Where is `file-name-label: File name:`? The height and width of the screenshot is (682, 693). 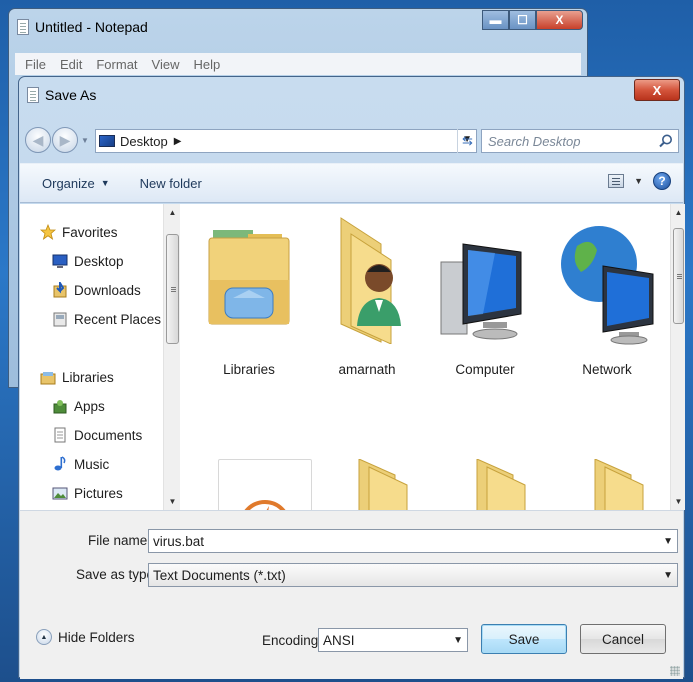 file-name-label: File name: is located at coordinates (120, 540).